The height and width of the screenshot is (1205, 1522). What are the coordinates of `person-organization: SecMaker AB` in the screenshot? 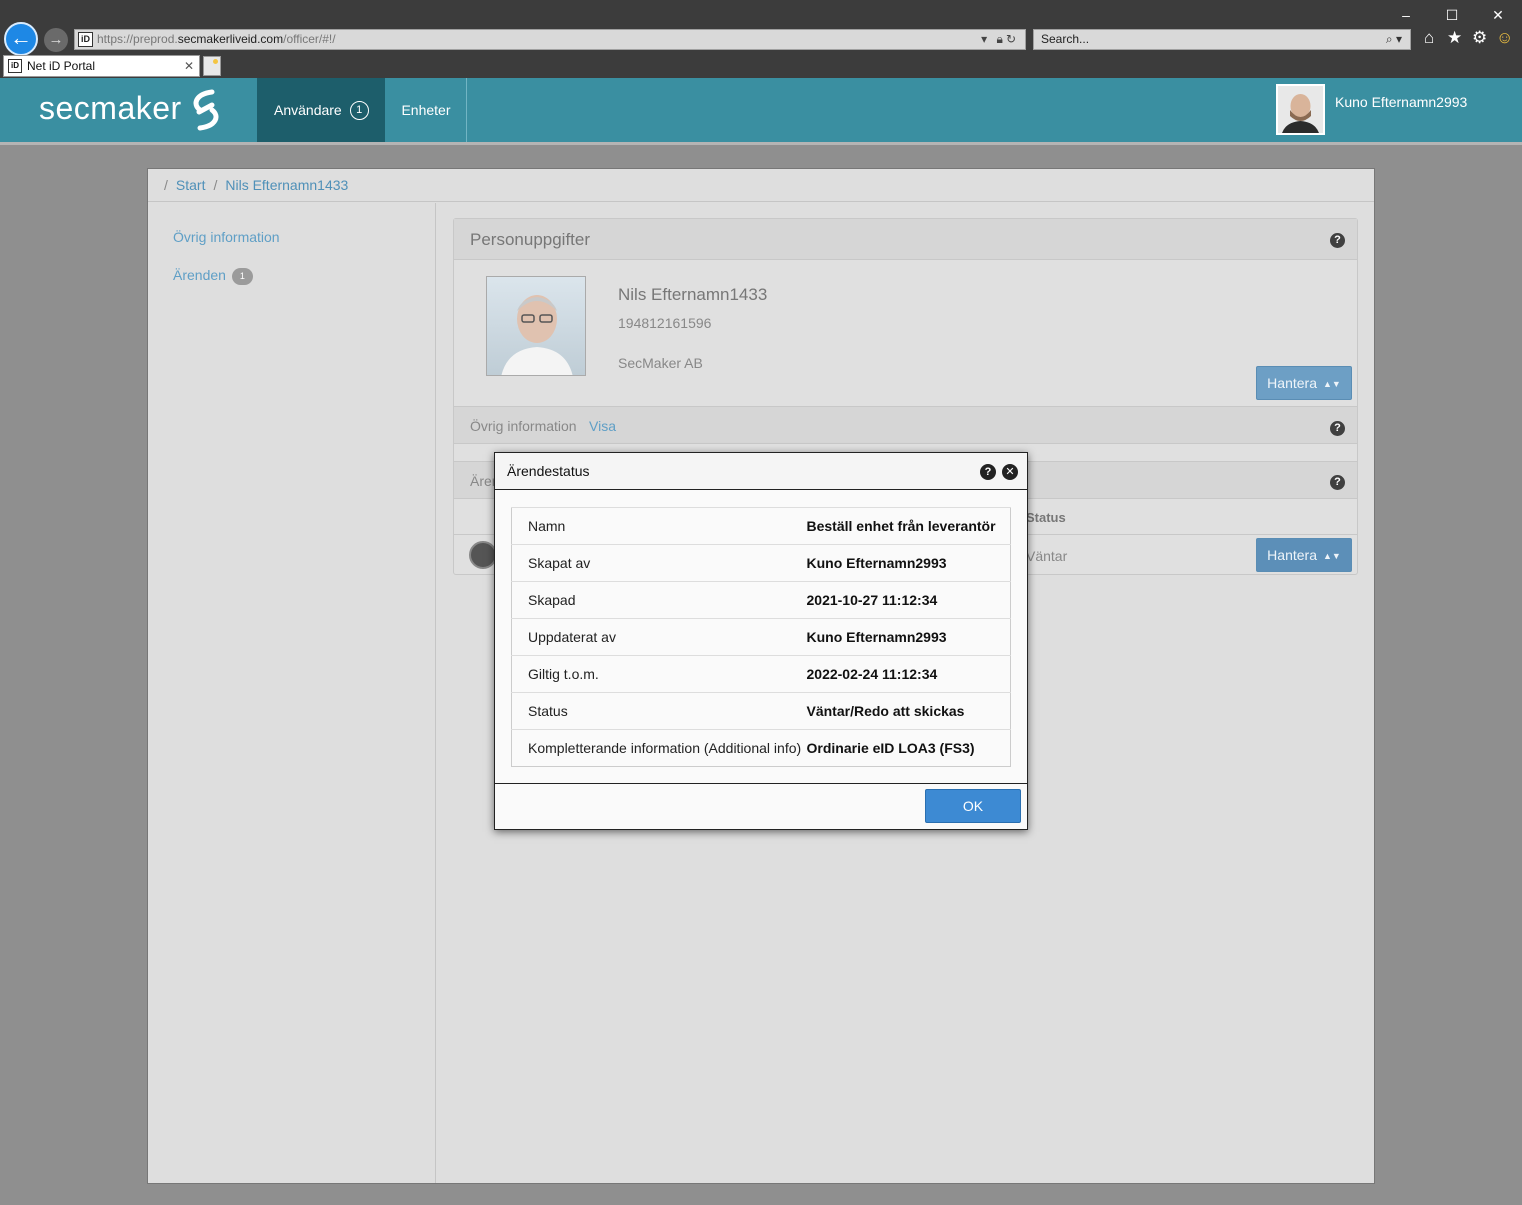 It's located at (660, 363).